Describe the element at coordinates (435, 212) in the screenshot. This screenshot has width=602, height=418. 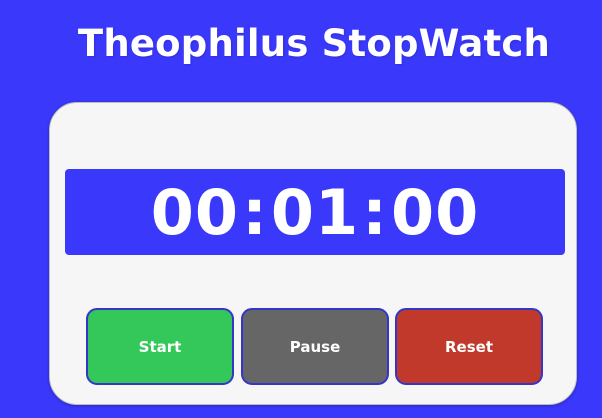
I see `seconds-value: 00` at that location.